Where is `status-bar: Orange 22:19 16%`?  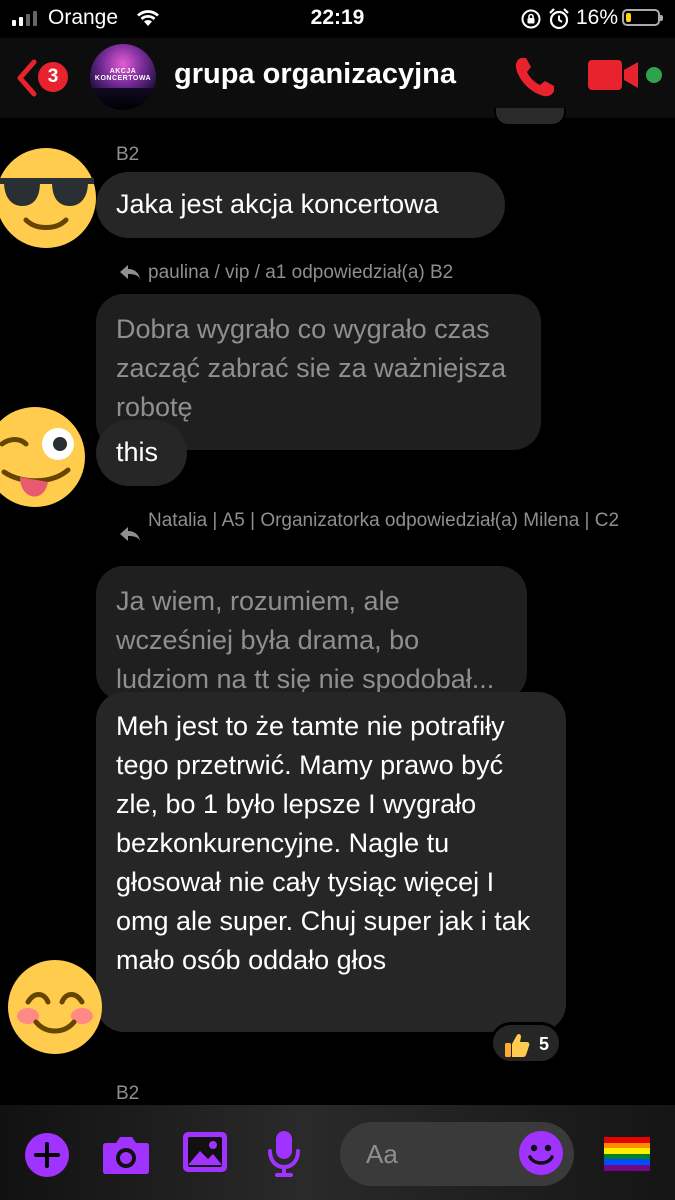
status-bar: Orange 22:19 16% is located at coordinates (337, 19).